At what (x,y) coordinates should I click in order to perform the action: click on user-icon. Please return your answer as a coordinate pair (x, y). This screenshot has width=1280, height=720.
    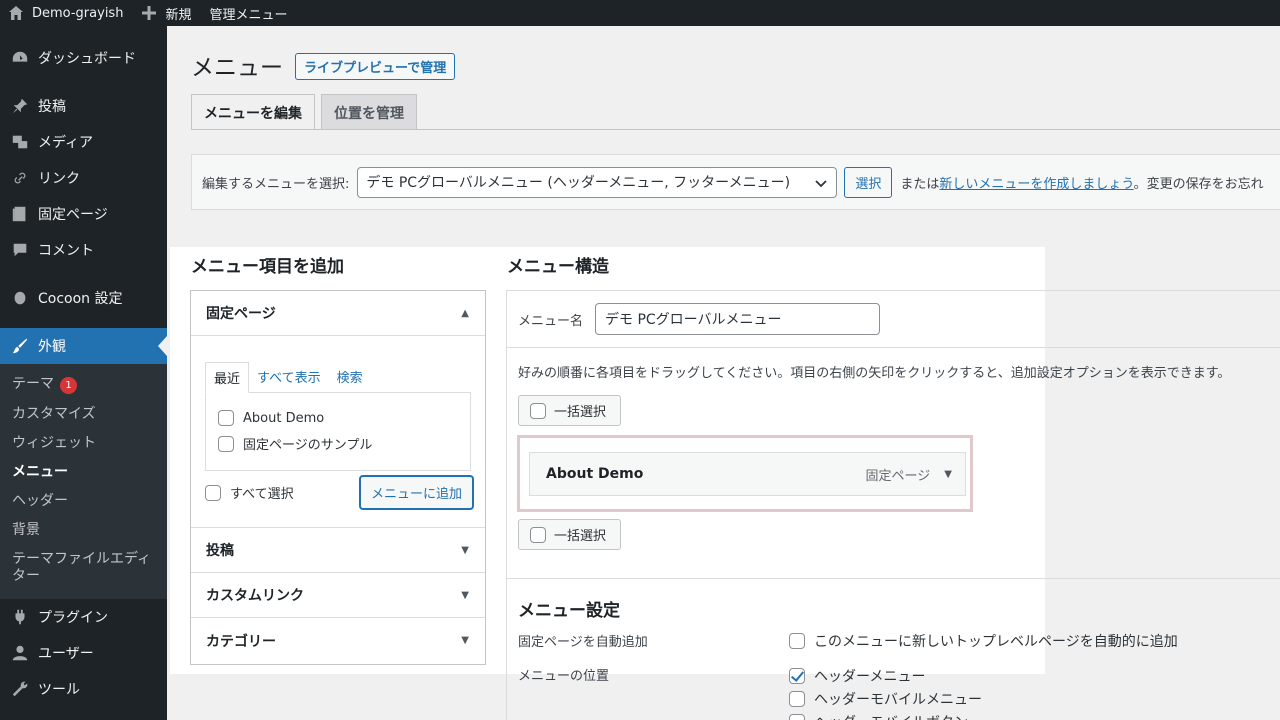
    Looking at the image, I should click on (20, 653).